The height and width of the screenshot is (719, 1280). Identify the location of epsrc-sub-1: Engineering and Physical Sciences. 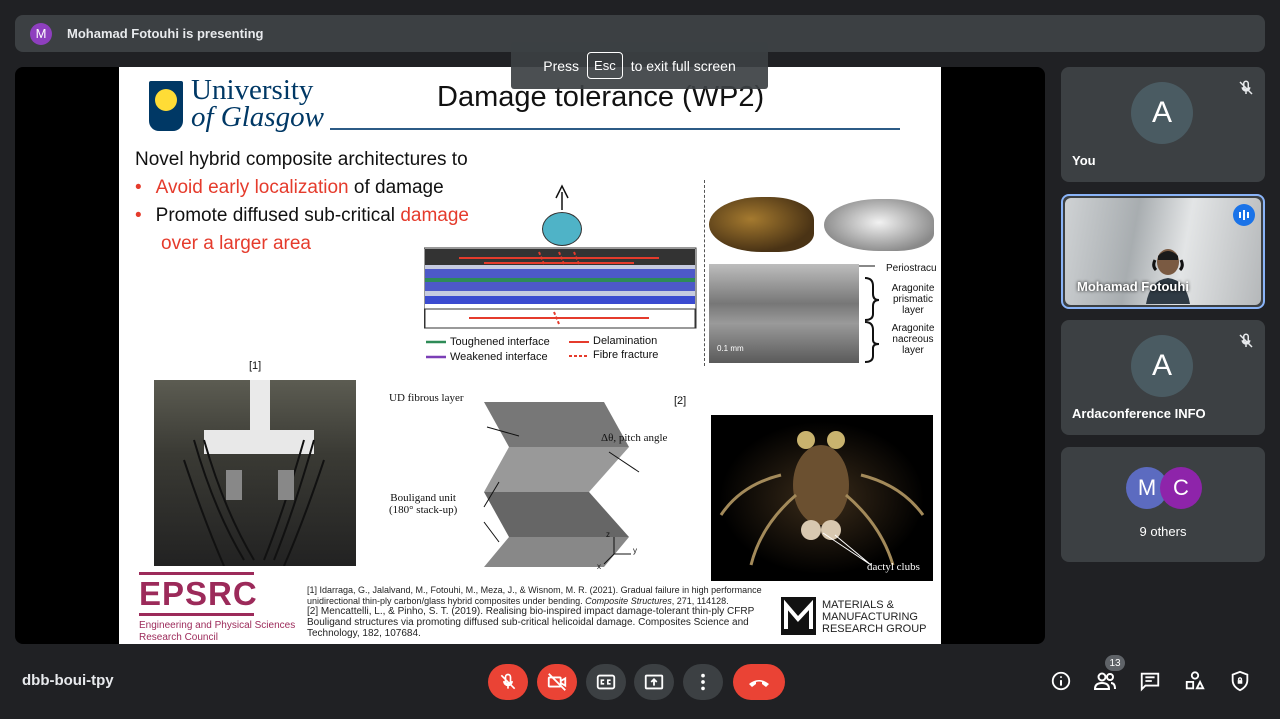
(217, 625).